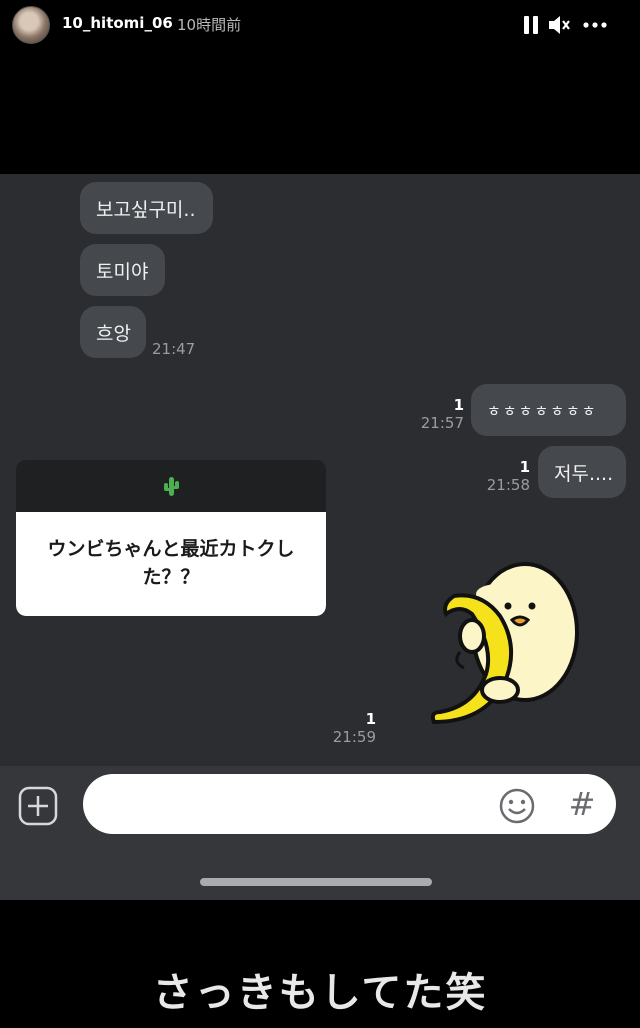 The width and height of the screenshot is (640, 1028). What do you see at coordinates (531, 25) in the screenshot?
I see `pause-icon` at bounding box center [531, 25].